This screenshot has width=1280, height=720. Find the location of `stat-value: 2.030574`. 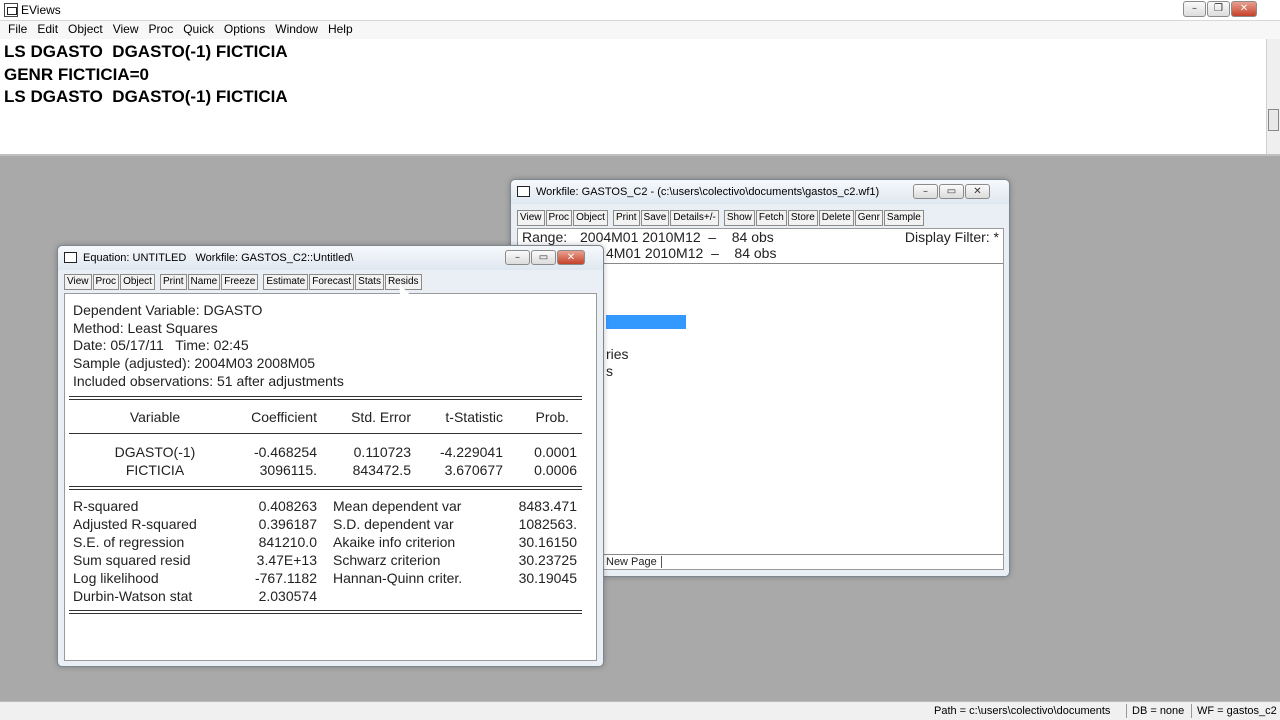

stat-value: 2.030574 is located at coordinates (287, 596).